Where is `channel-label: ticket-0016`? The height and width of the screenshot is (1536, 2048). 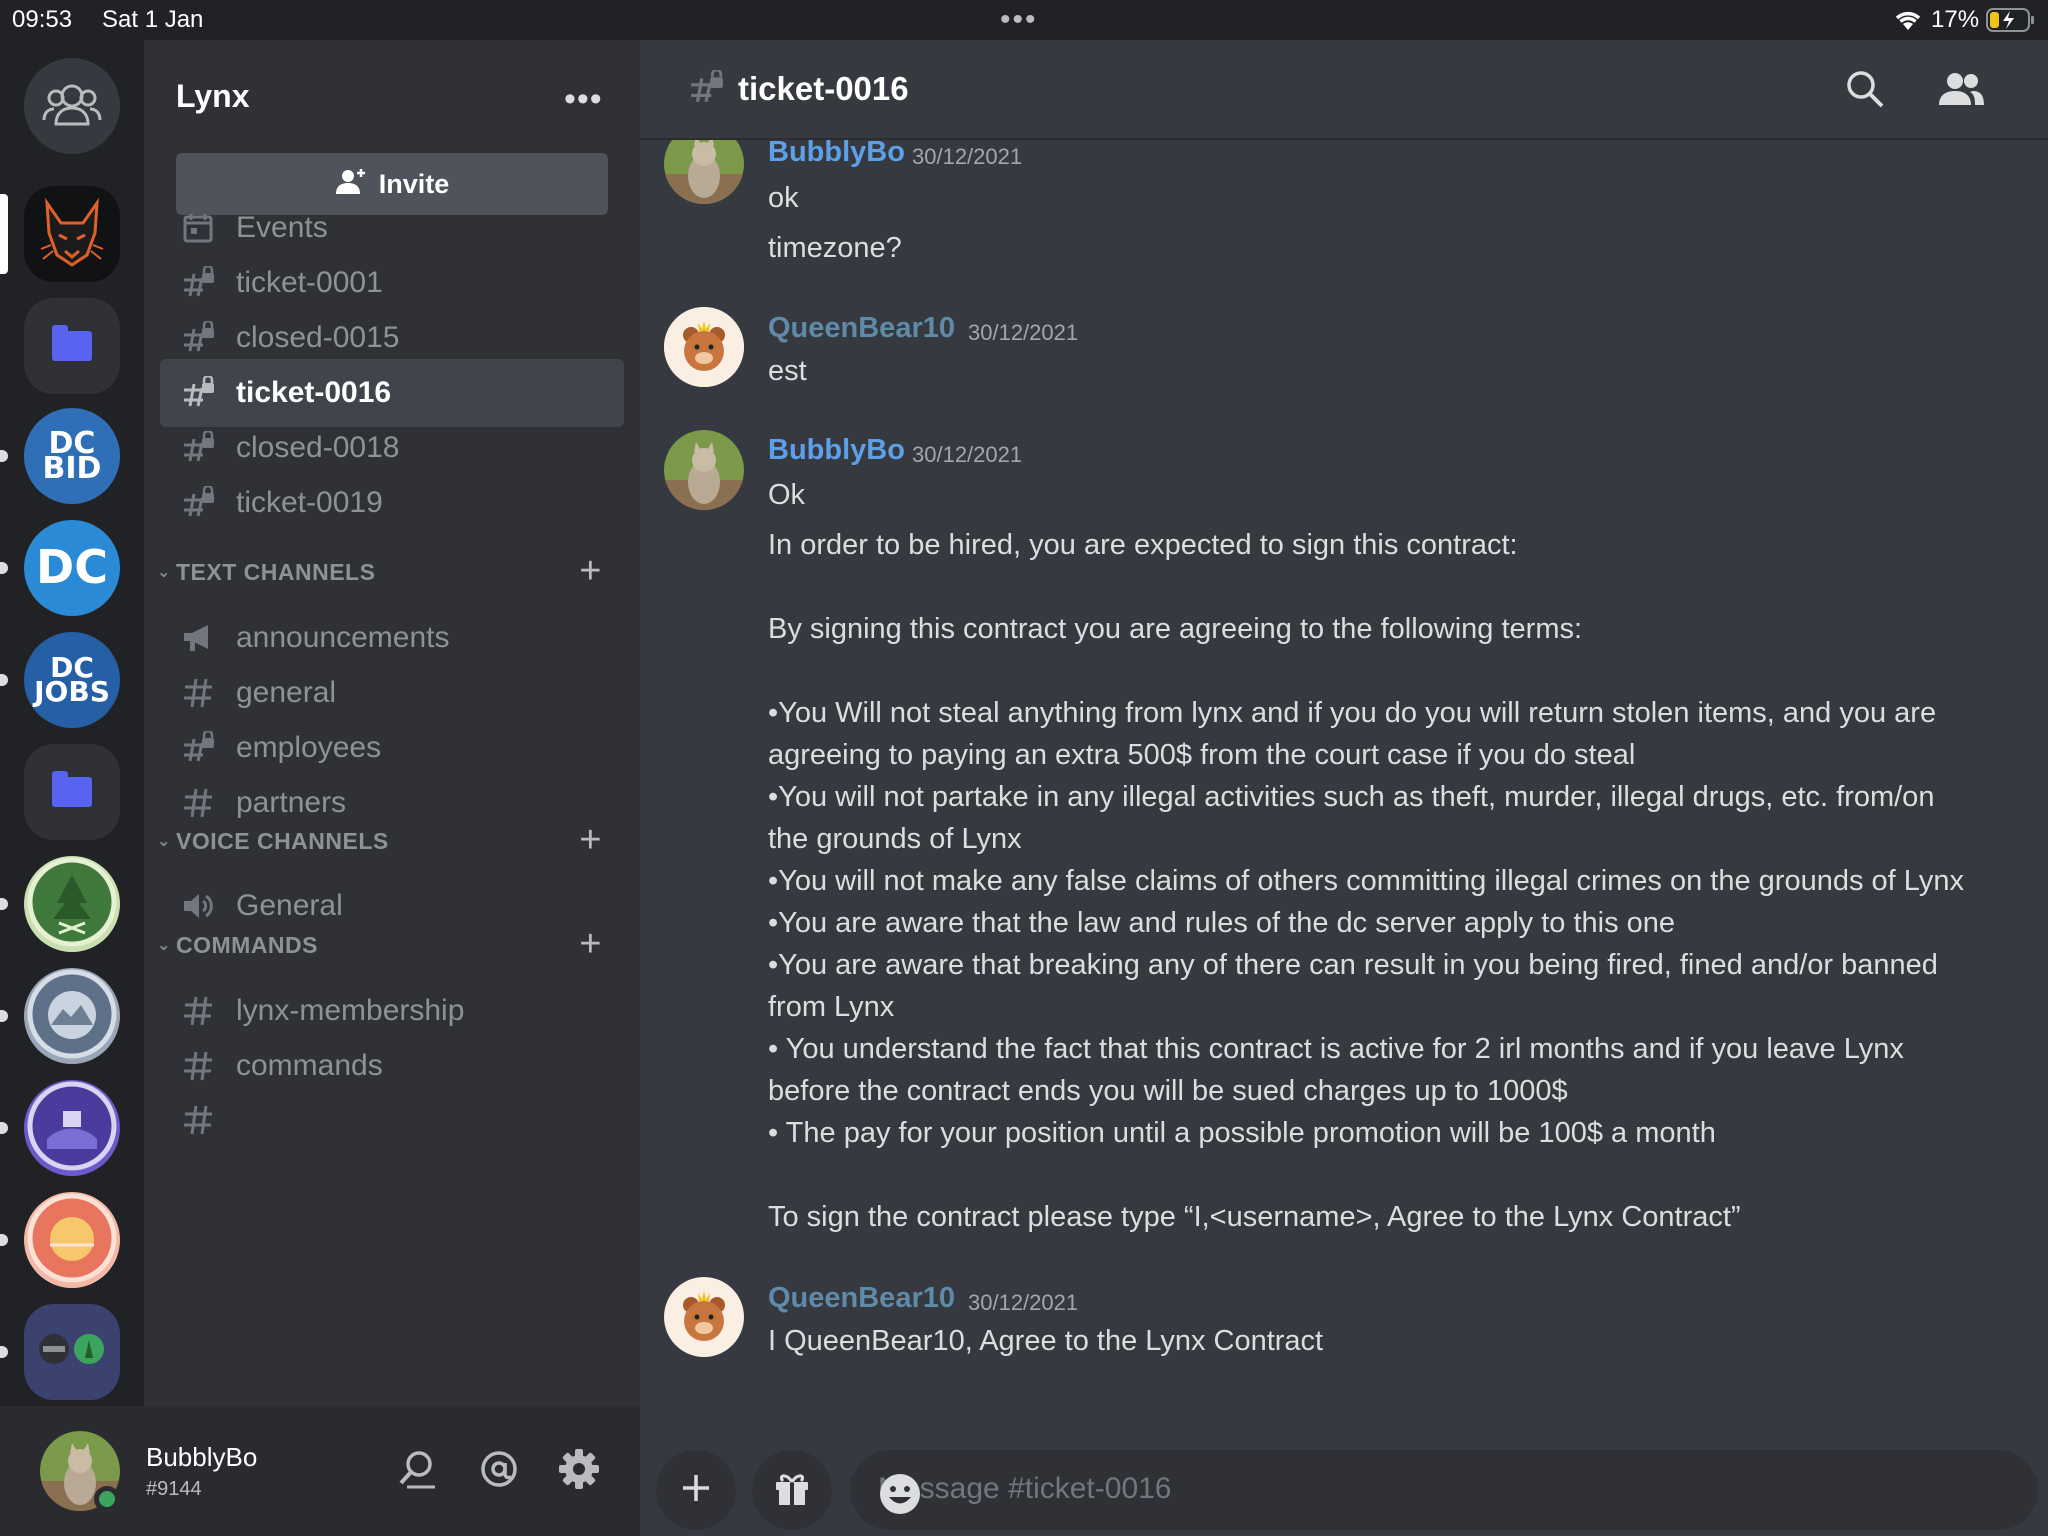 channel-label: ticket-0016 is located at coordinates (314, 392).